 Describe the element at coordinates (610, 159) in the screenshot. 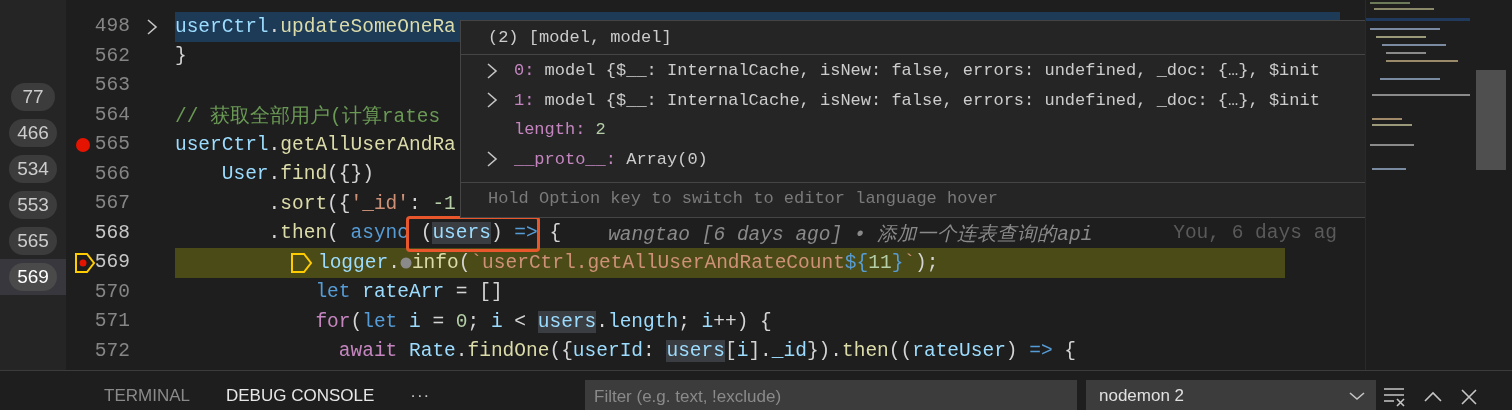

I see `variable-entry: __proto__: Array(0)` at that location.